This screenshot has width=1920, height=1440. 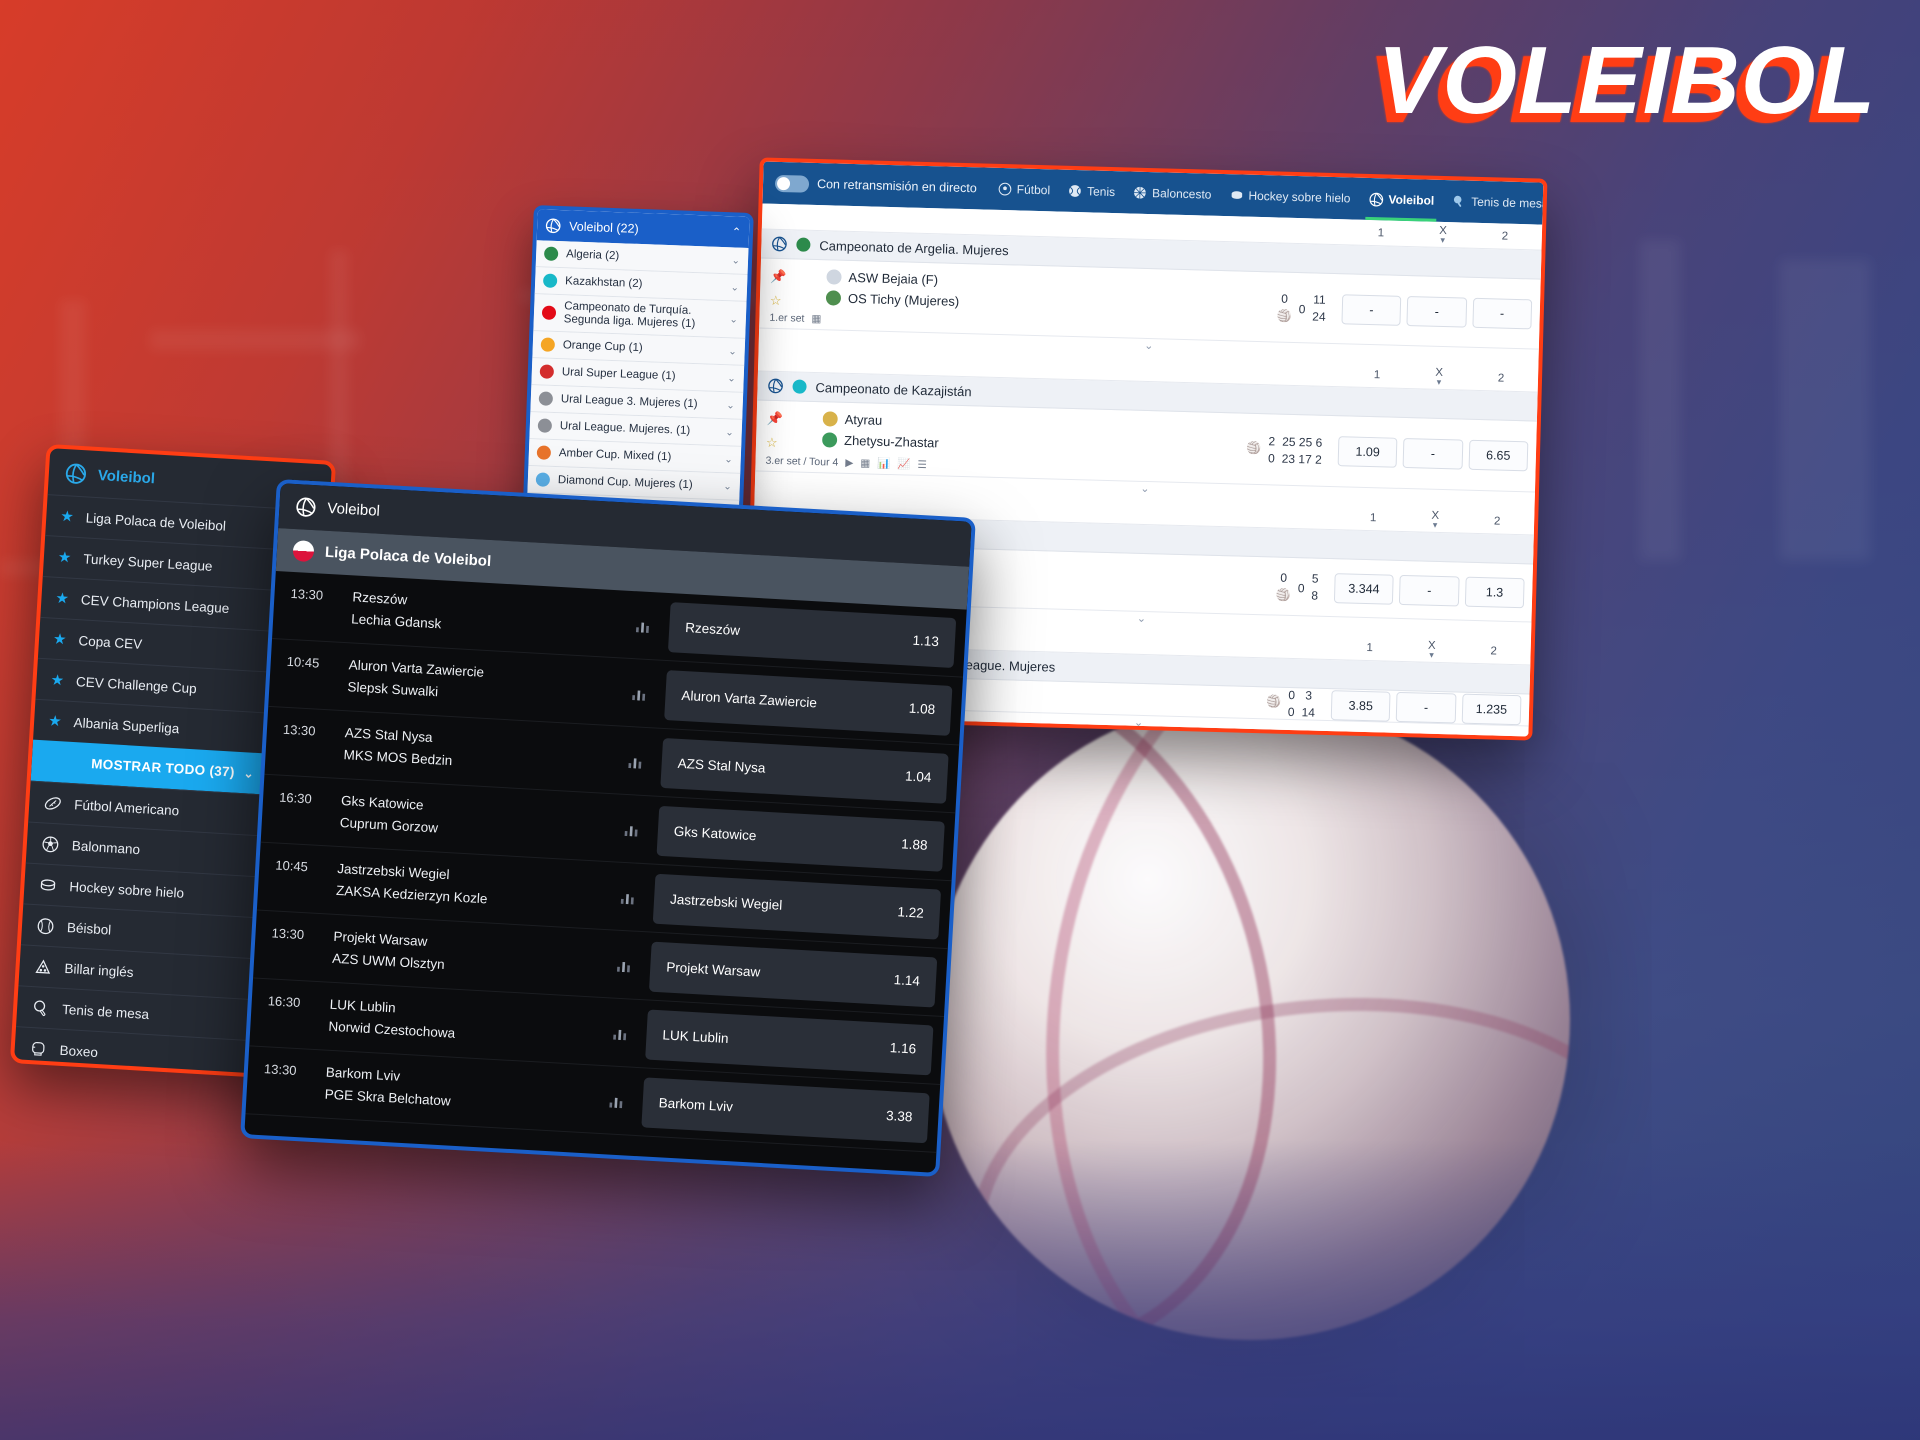 What do you see at coordinates (459, 1092) in the screenshot?
I see `match-teams: Barkom Lviv PGE Skra Belchatow` at bounding box center [459, 1092].